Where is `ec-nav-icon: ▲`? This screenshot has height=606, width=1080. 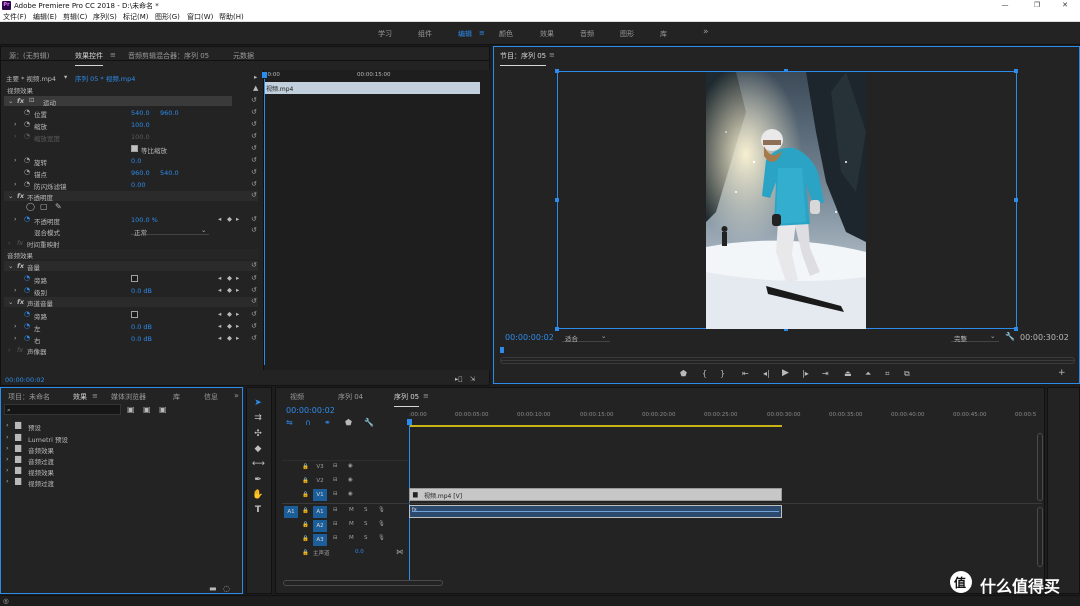
ec-nav-icon: ▲ is located at coordinates (255, 88).